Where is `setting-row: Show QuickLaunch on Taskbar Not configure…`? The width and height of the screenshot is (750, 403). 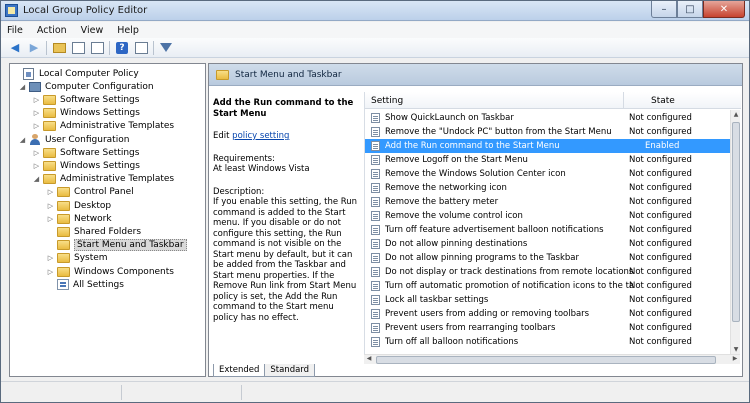
setting-row: Show QuickLaunch on Taskbar Not configure… is located at coordinates (548, 118).